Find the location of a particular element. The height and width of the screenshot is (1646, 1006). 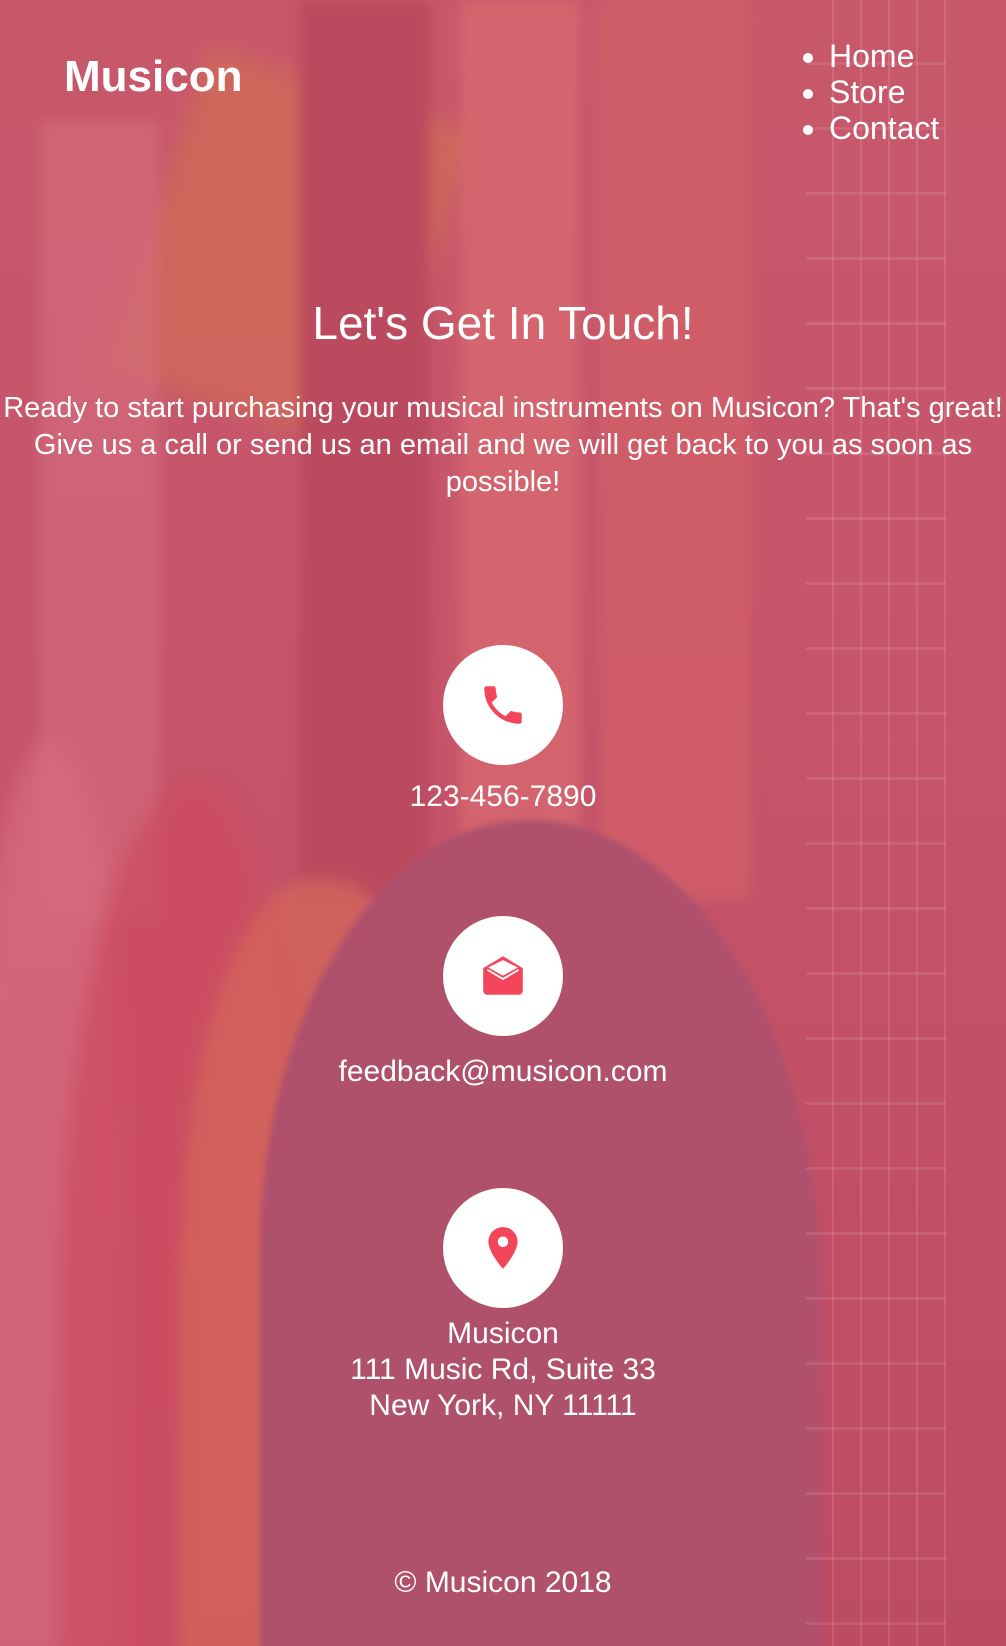

address-street: 111 Music Rd, Suite 33 is located at coordinates (503, 1369).